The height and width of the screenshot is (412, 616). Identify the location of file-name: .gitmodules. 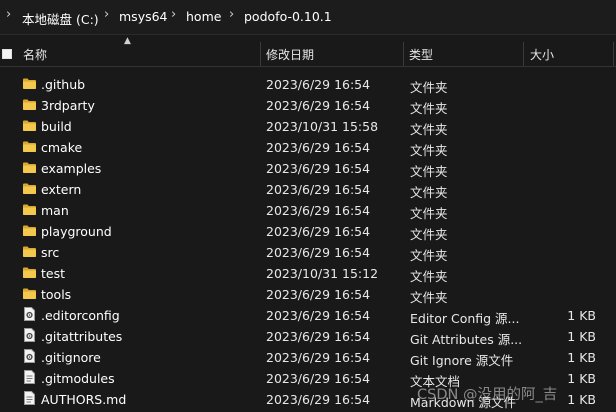
(78, 378).